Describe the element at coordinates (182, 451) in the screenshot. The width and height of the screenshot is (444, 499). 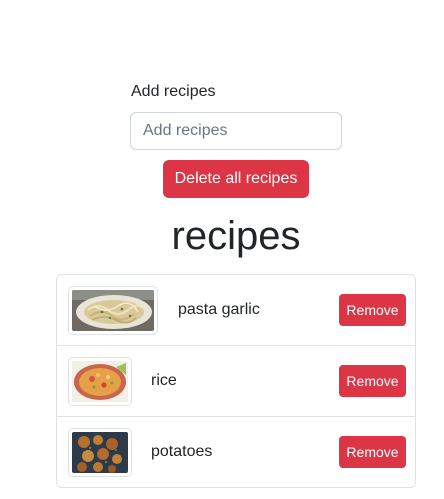
I see `recipe-name: potatoes` at that location.